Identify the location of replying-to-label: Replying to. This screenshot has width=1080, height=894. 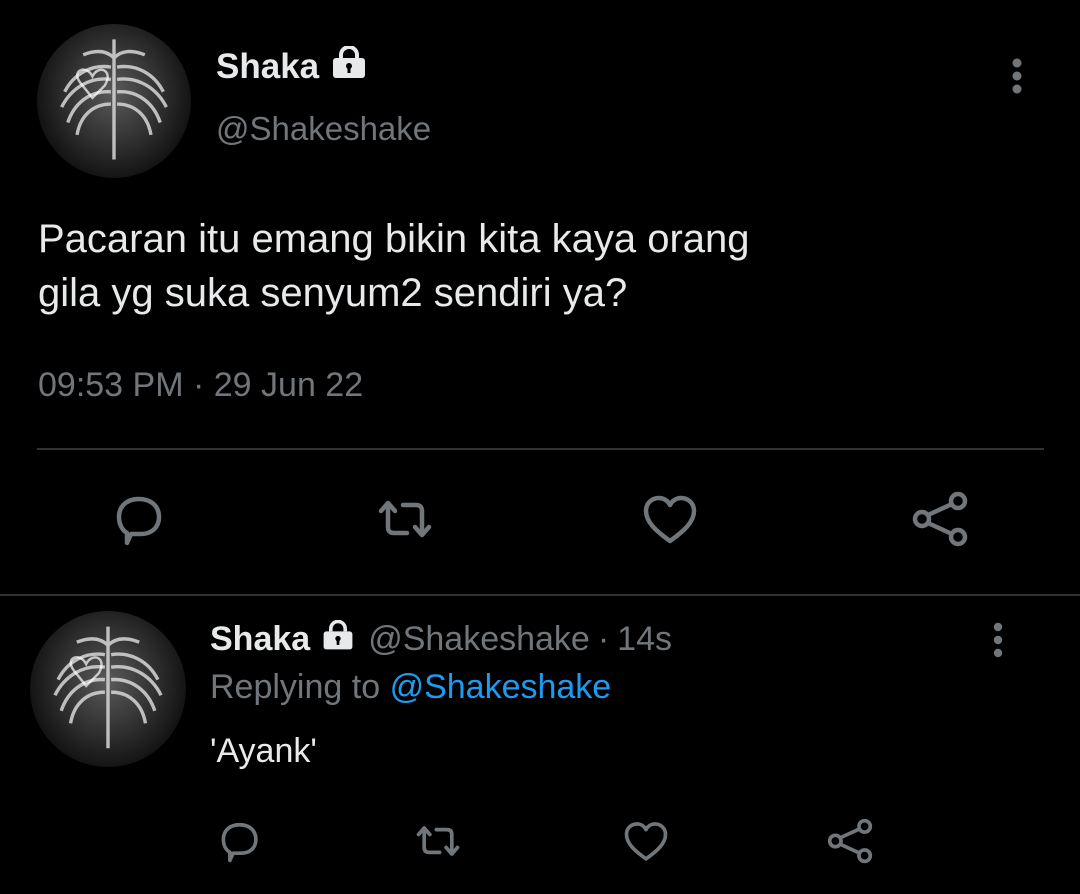
(295, 687).